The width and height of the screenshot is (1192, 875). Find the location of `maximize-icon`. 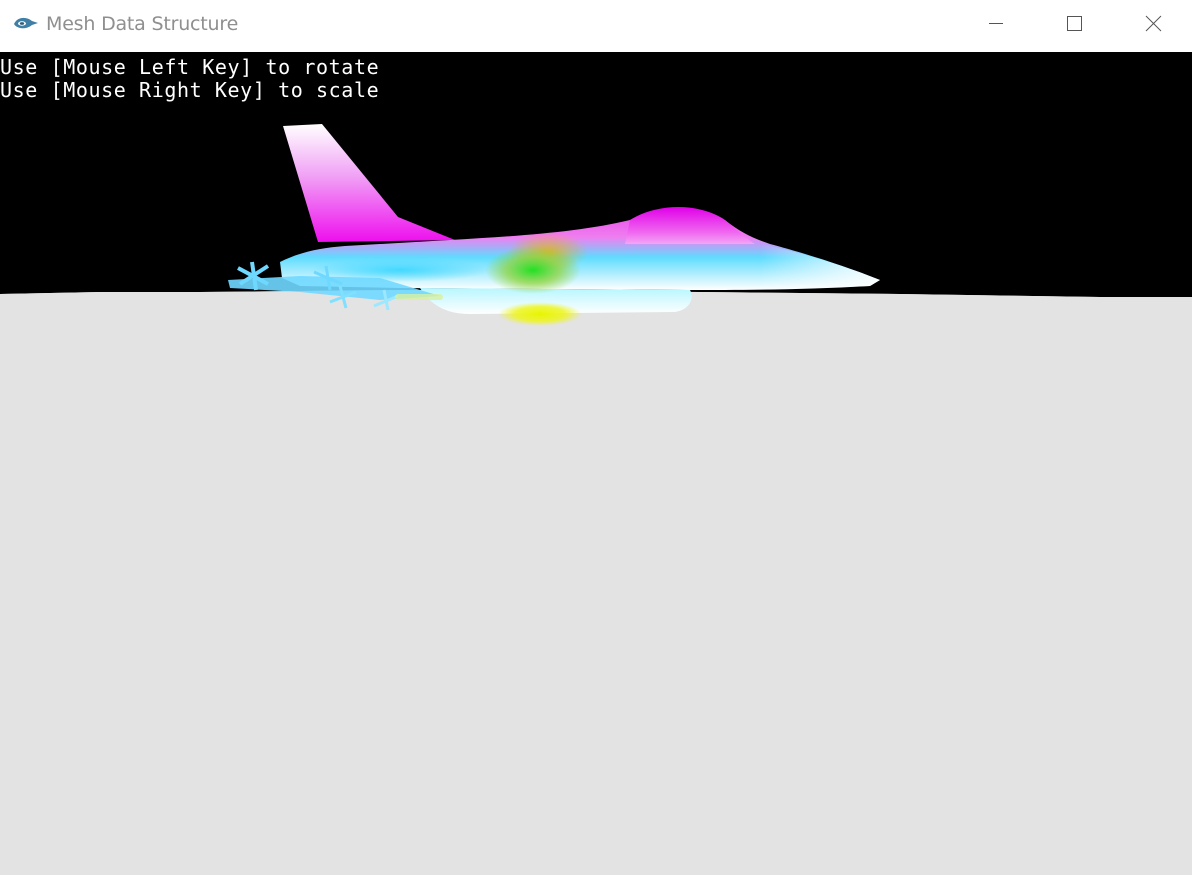

maximize-icon is located at coordinates (1074, 23).